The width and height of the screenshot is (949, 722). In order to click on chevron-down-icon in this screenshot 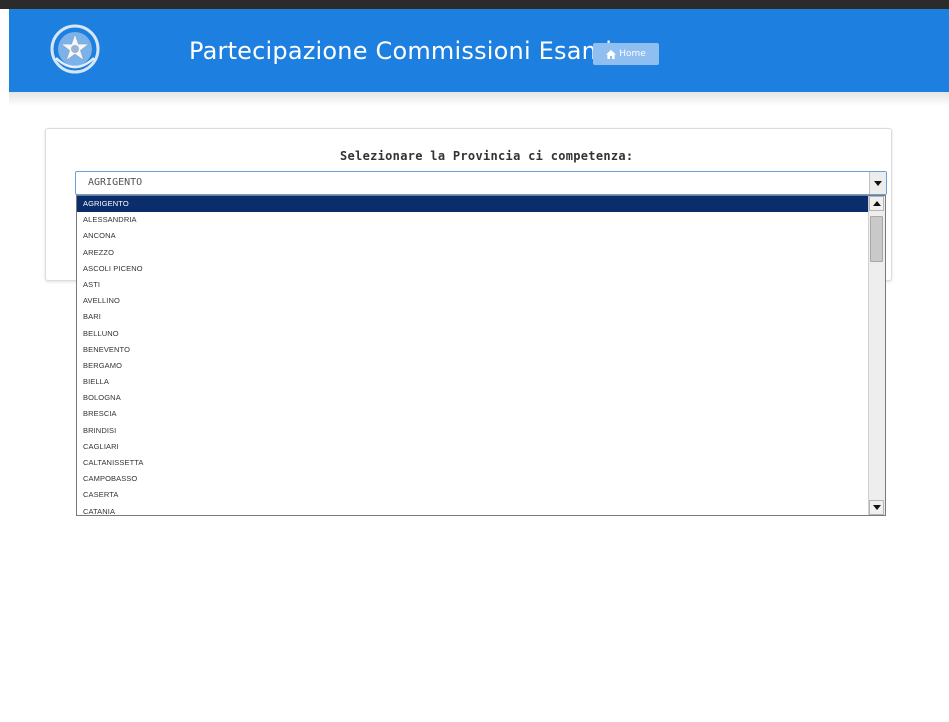, I will do `click(877, 183)`.